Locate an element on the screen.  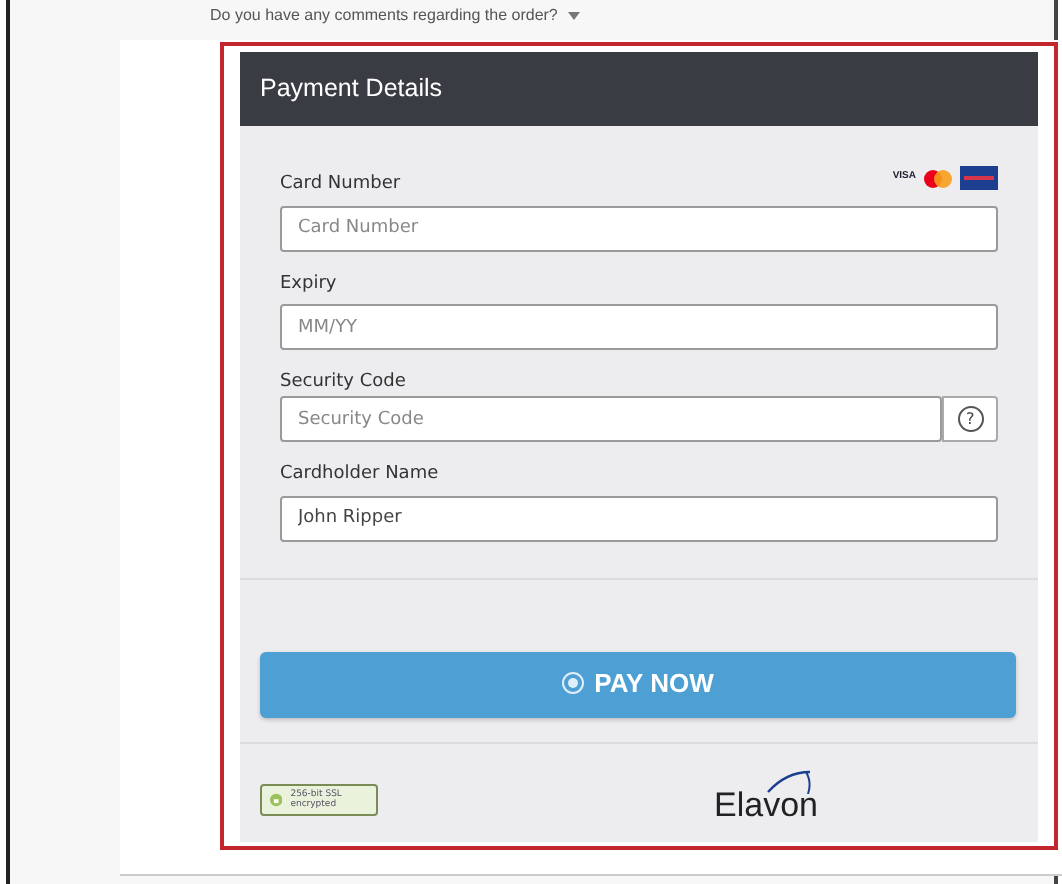
field-label: Security Code is located at coordinates (343, 382).